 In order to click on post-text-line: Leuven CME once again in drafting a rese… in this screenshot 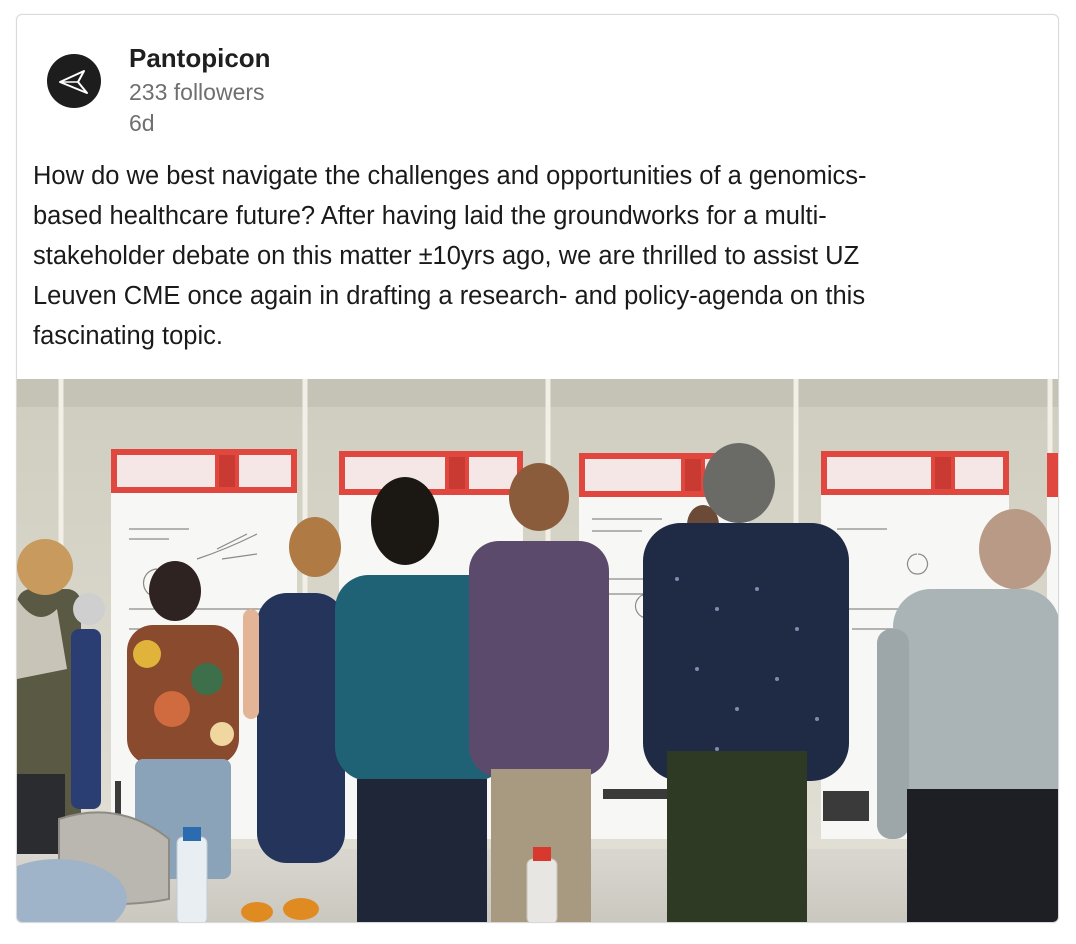, I will do `click(449, 296)`.